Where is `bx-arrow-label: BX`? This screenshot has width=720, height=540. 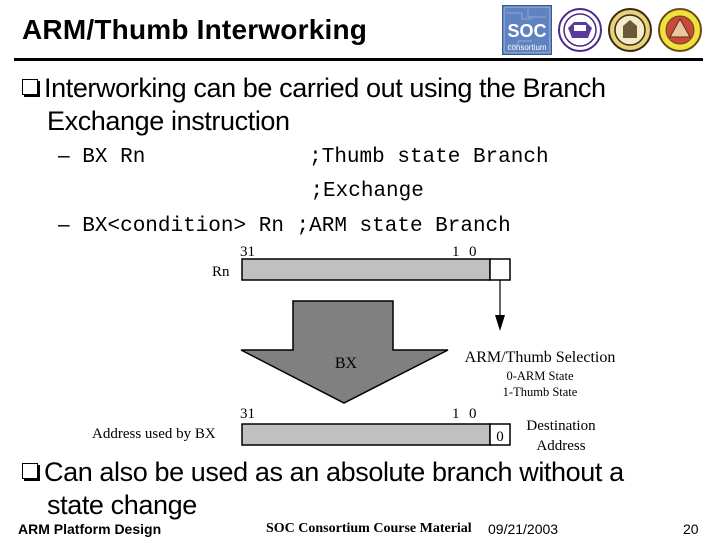
bx-arrow-label: BX is located at coordinates (346, 363).